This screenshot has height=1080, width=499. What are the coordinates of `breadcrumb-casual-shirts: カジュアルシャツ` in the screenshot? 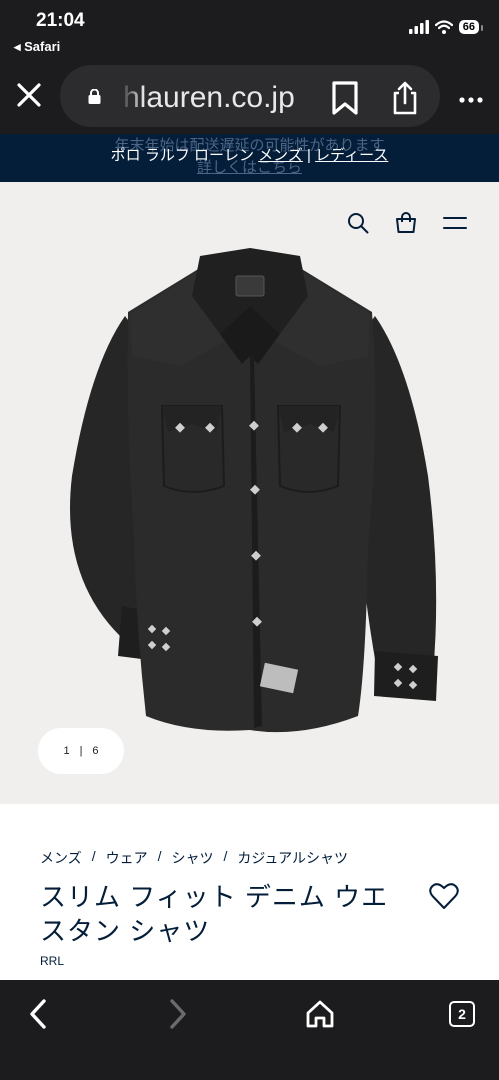 It's located at (292, 858).